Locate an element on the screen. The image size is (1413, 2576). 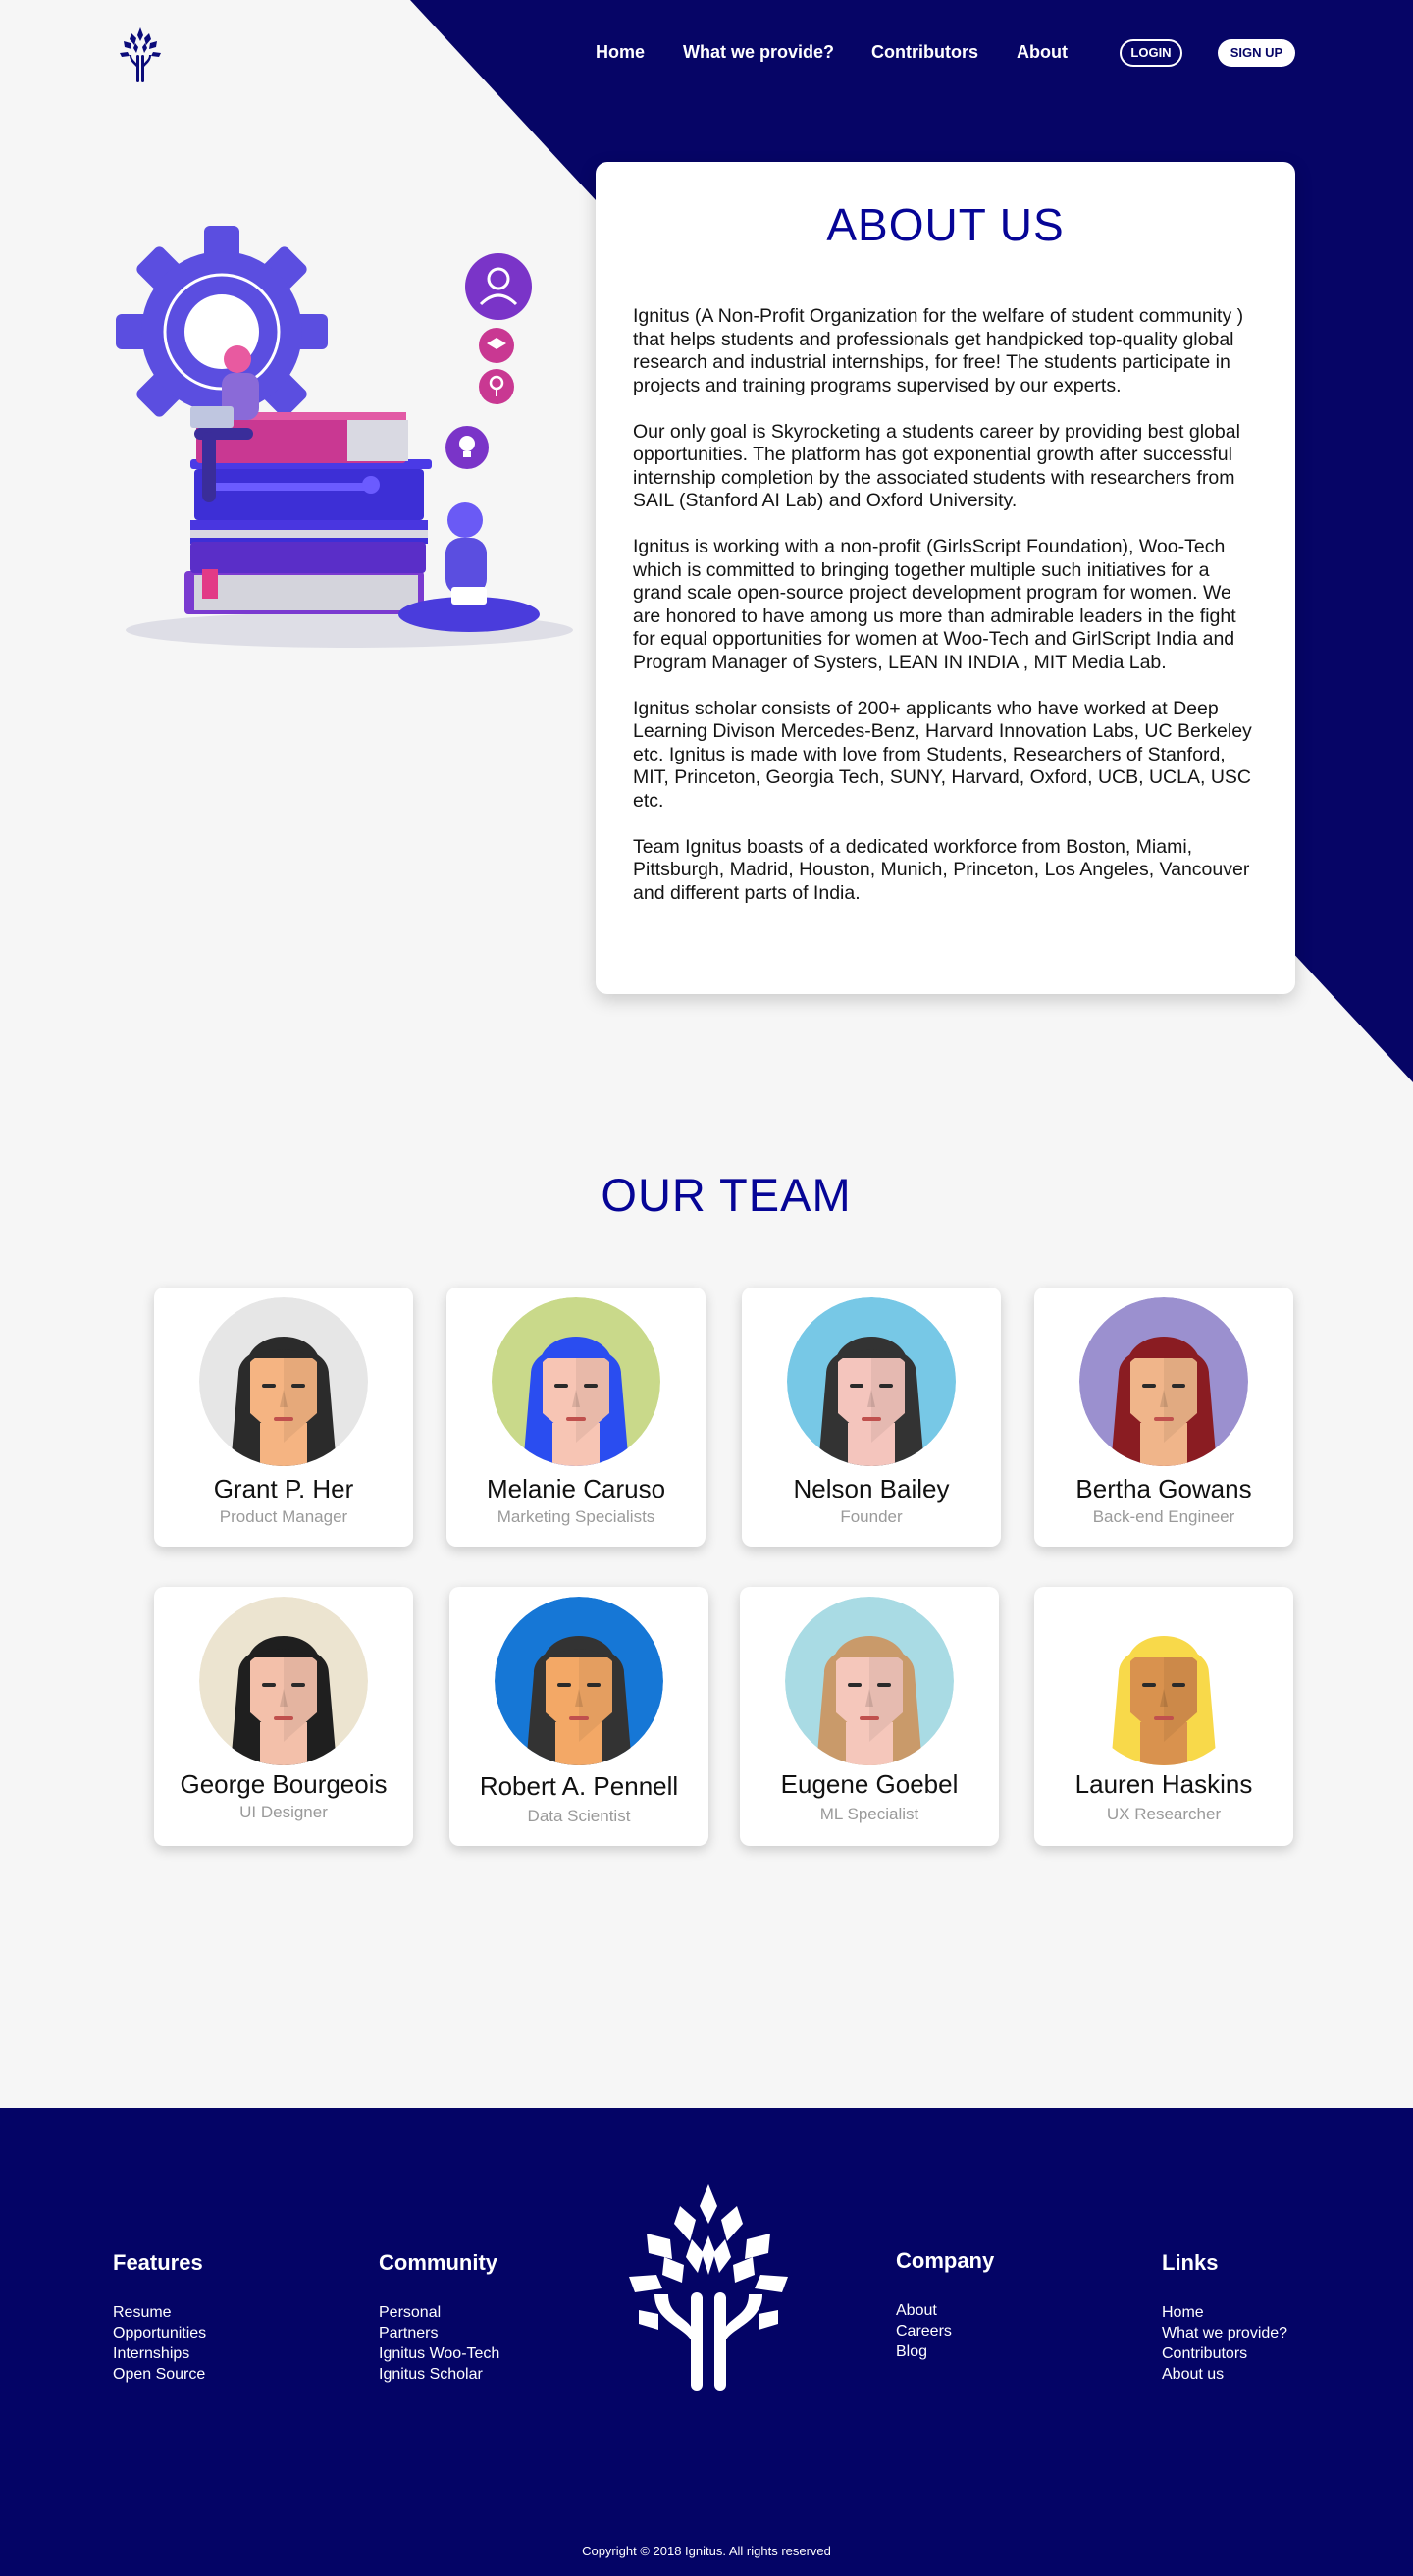
member-role: Back-end Engineer is located at coordinates (1163, 1516).